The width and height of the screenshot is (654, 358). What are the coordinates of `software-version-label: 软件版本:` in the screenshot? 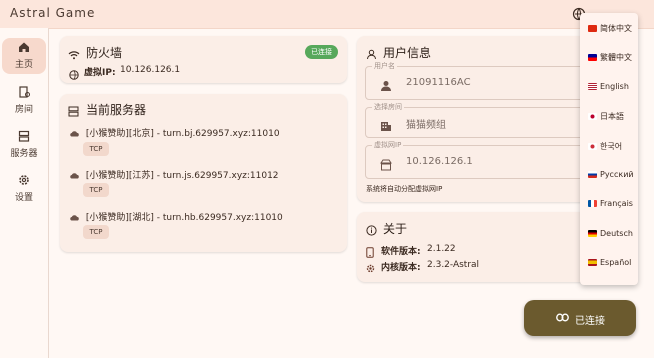 It's located at (401, 252).